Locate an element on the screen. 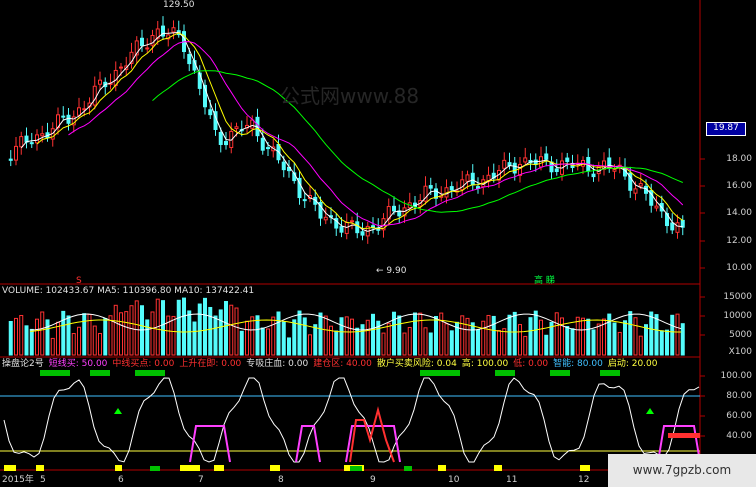 The height and width of the screenshot is (487, 756). price-axis-tick: 14.00 is located at coordinates (739, 213).